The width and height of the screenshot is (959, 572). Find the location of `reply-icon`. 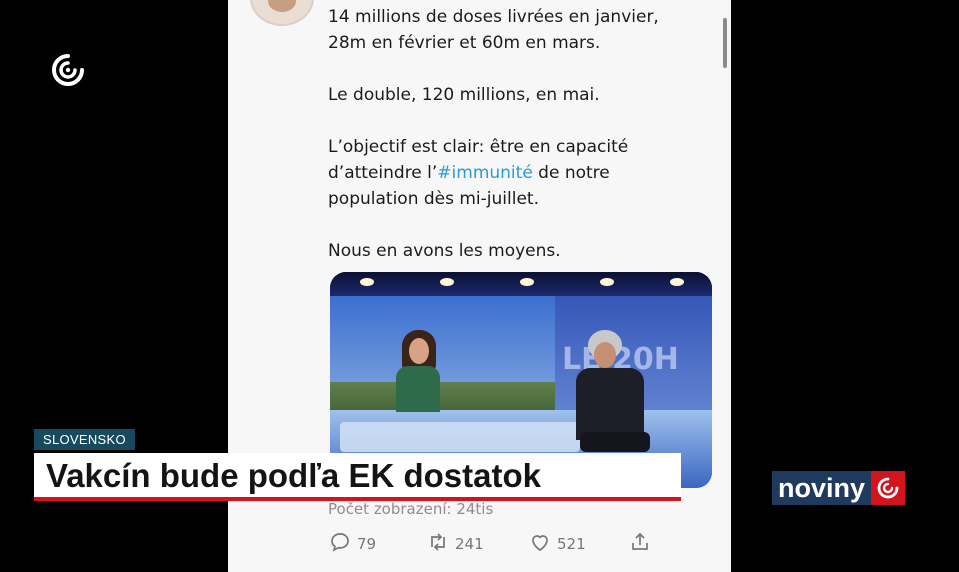

reply-icon is located at coordinates (340, 544).